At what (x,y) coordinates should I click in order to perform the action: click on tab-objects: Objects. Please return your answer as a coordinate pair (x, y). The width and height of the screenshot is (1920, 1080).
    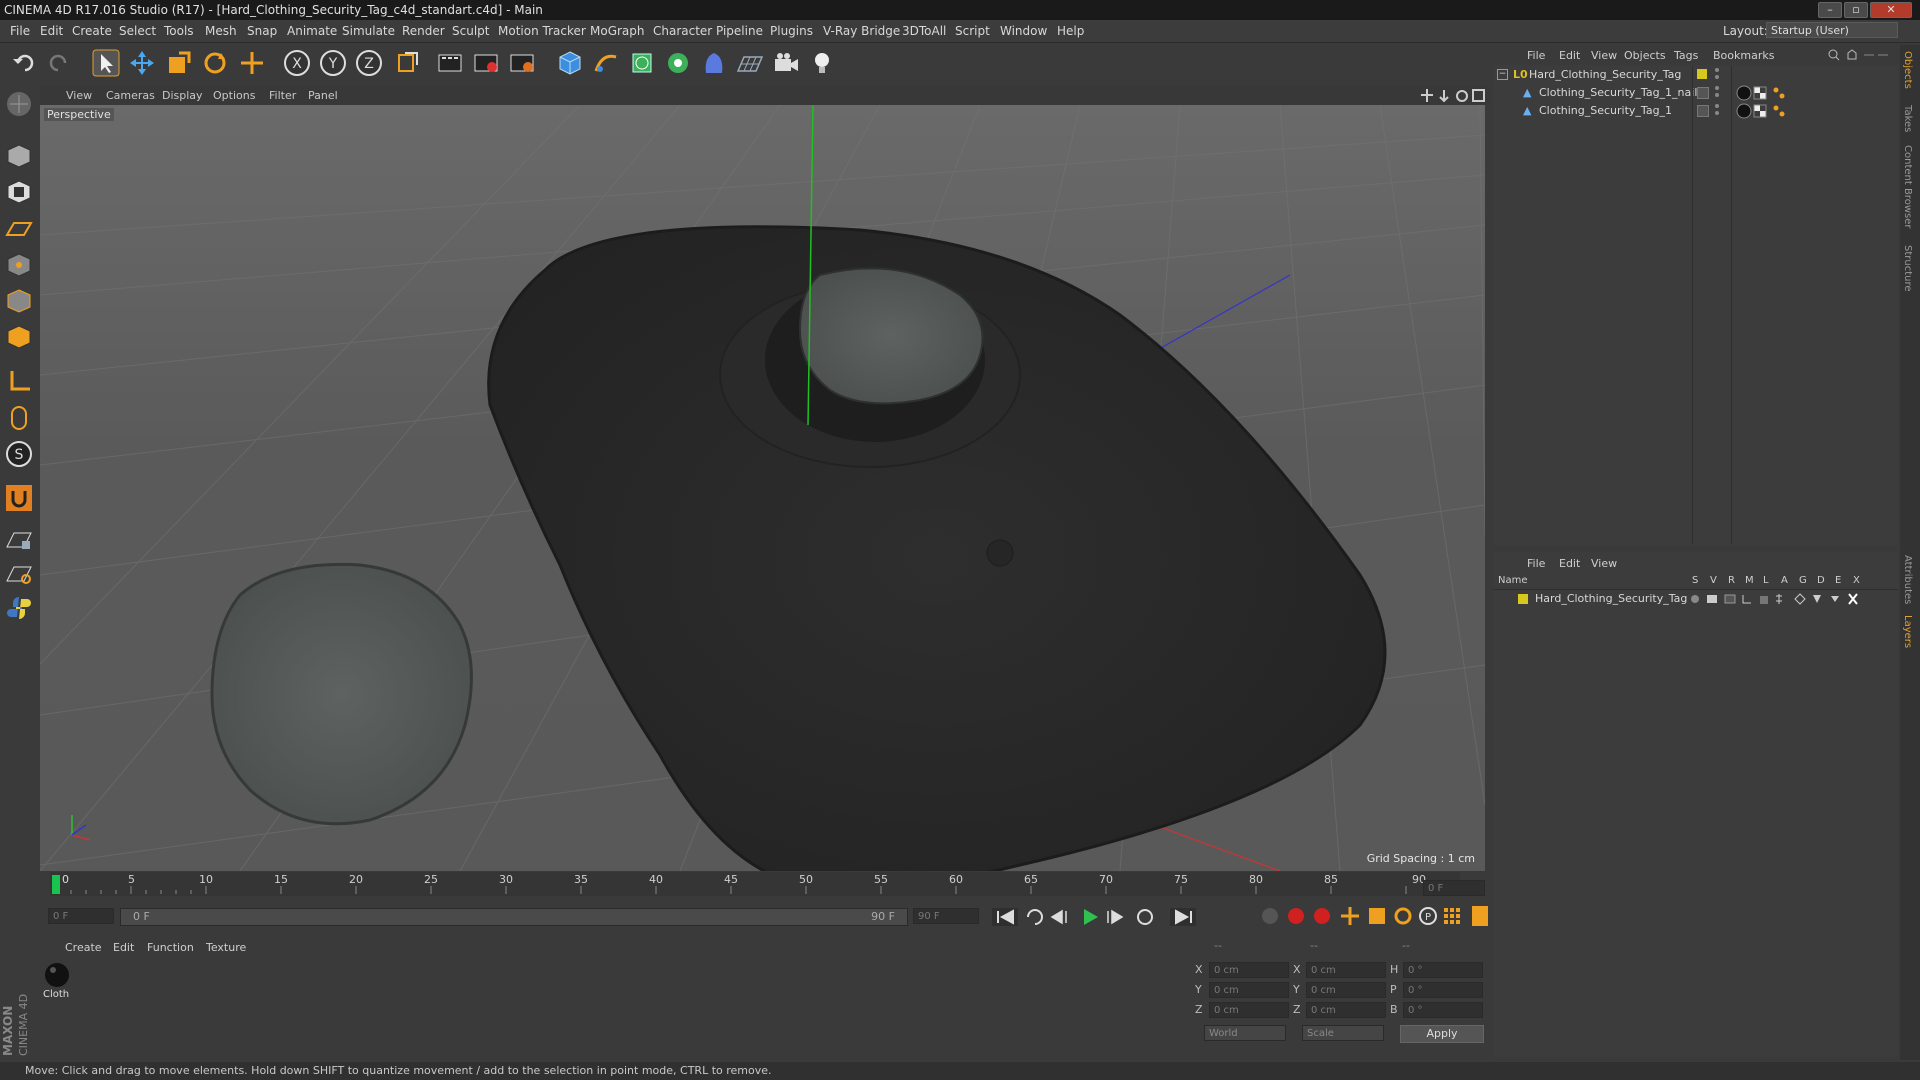
    Looking at the image, I should click on (1907, 70).